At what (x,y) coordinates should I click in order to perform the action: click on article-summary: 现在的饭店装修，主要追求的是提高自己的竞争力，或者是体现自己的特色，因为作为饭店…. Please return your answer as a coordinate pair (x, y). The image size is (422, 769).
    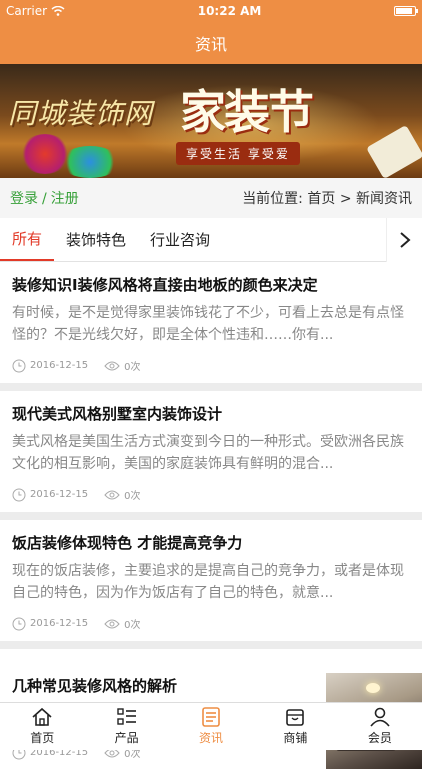
    Looking at the image, I should click on (208, 582).